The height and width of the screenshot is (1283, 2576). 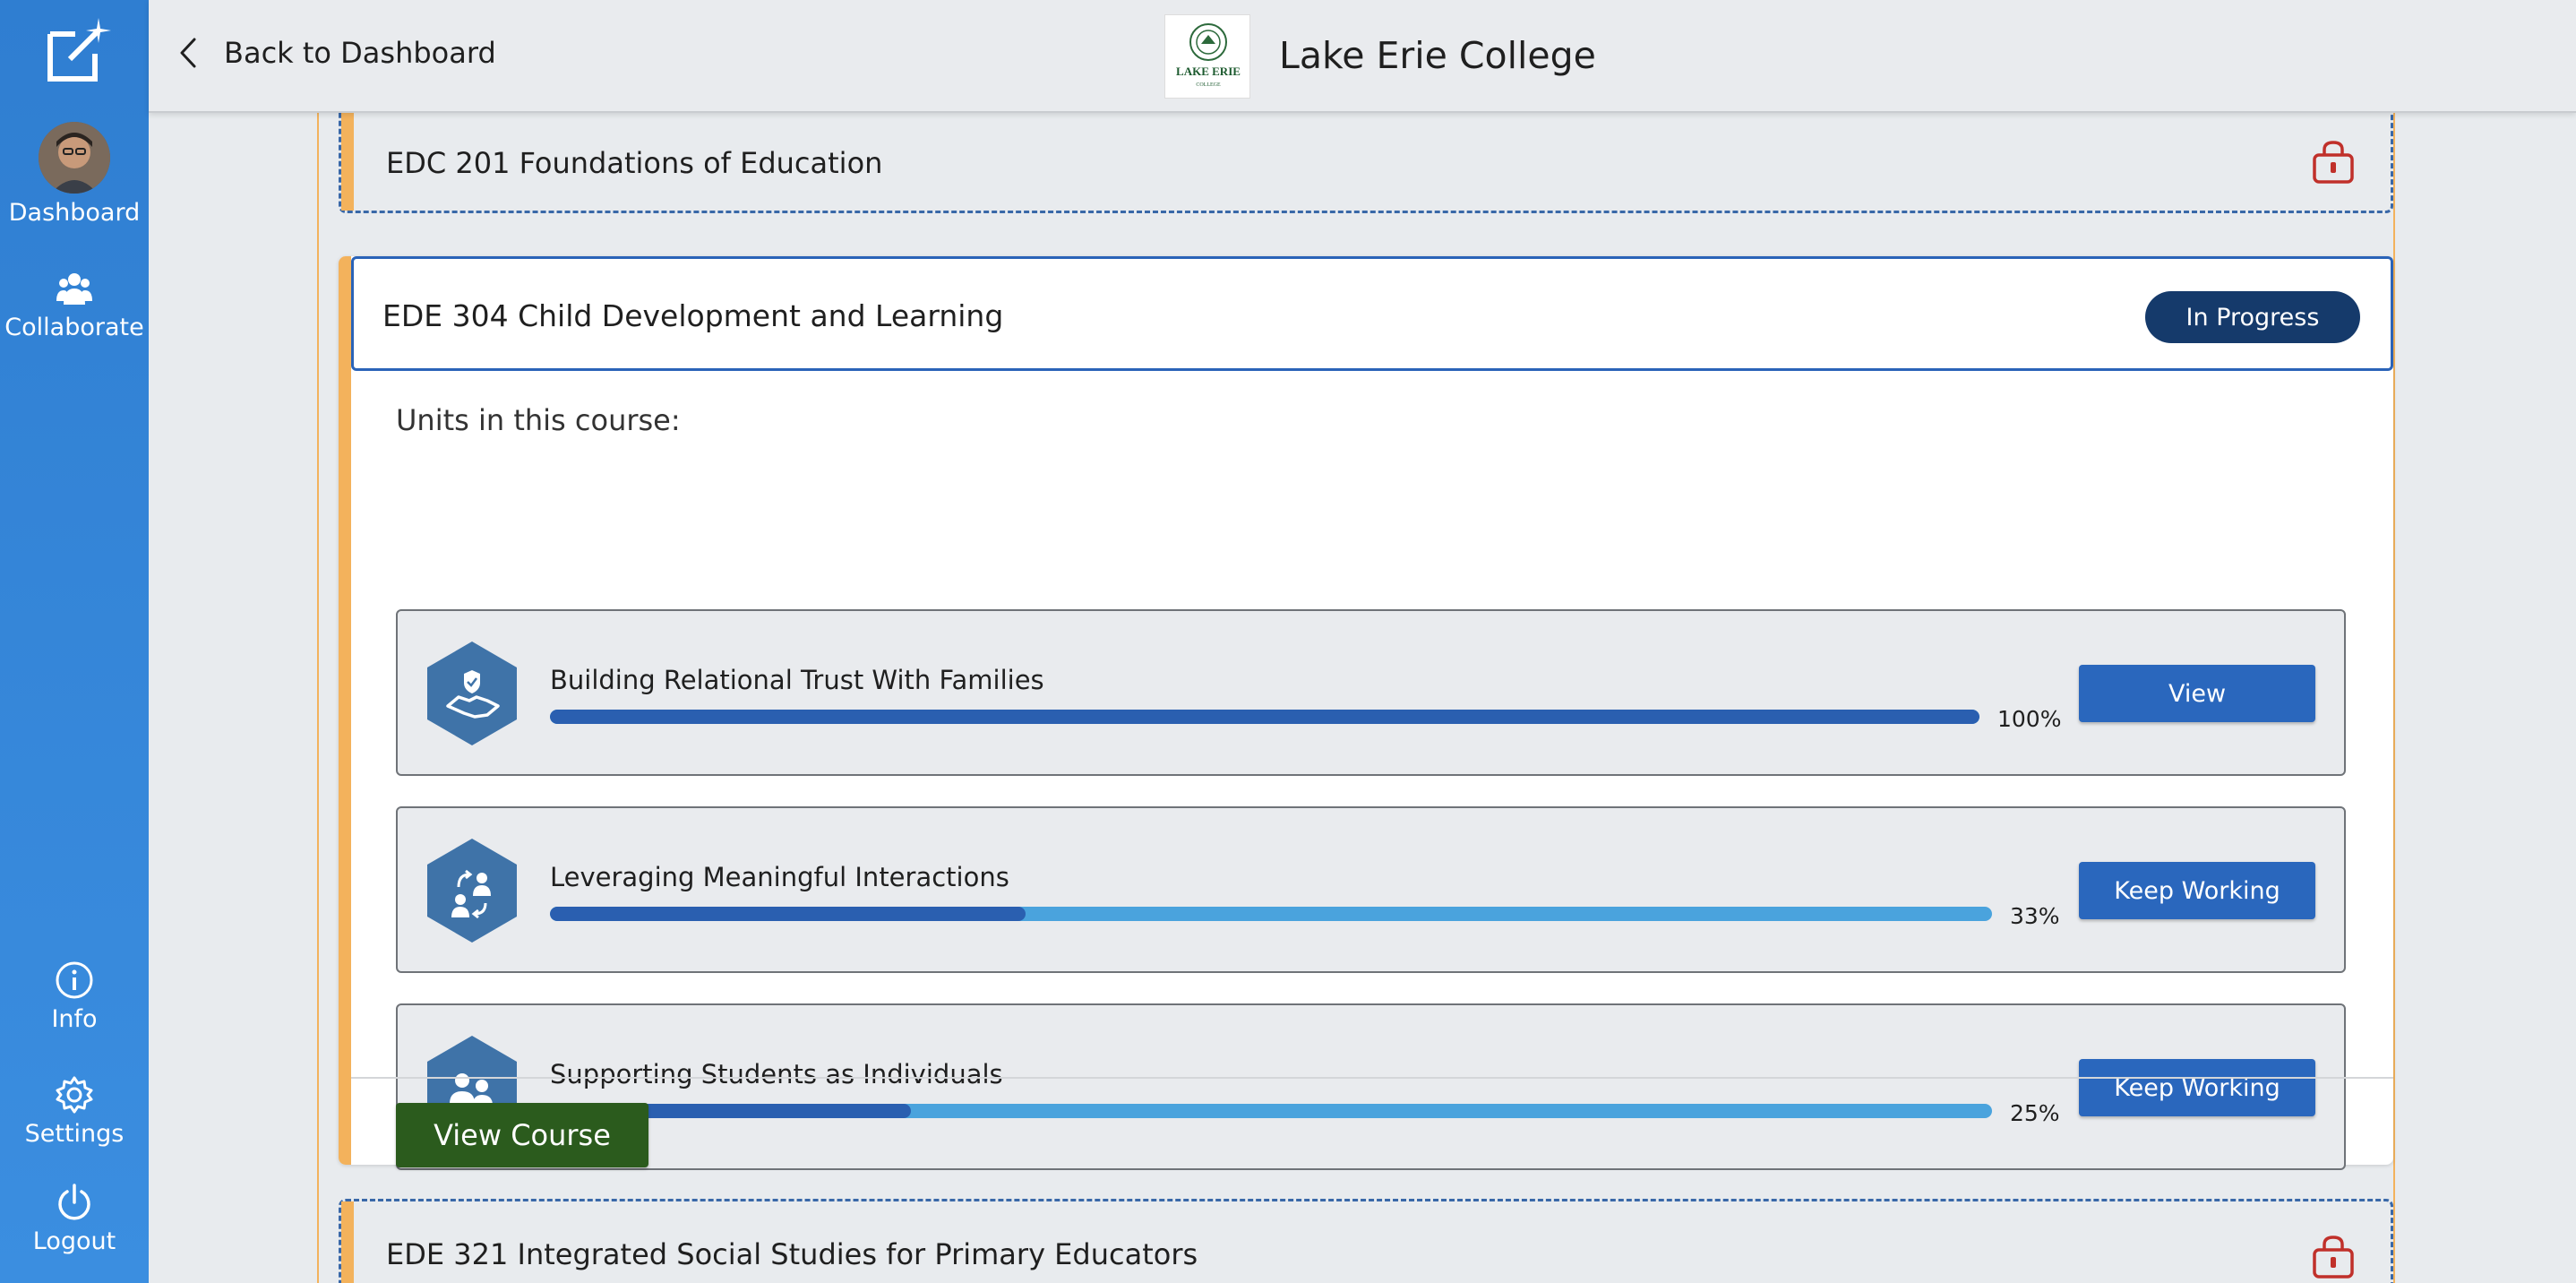 What do you see at coordinates (693, 315) in the screenshot?
I see `course-title: EDE 304 Child Development and Learning` at bounding box center [693, 315].